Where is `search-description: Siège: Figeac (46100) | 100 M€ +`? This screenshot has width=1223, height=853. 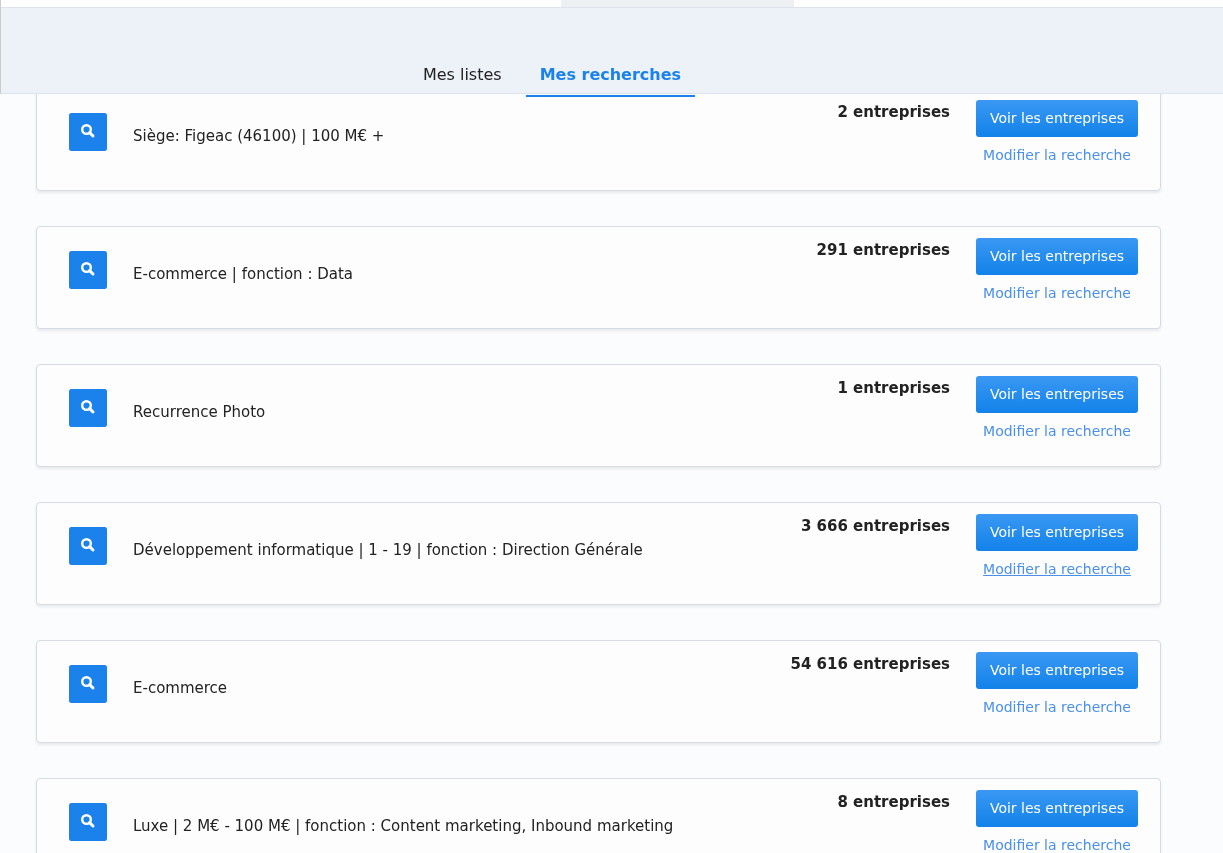 search-description: Siège: Figeac (46100) | 100 M€ + is located at coordinates (259, 136).